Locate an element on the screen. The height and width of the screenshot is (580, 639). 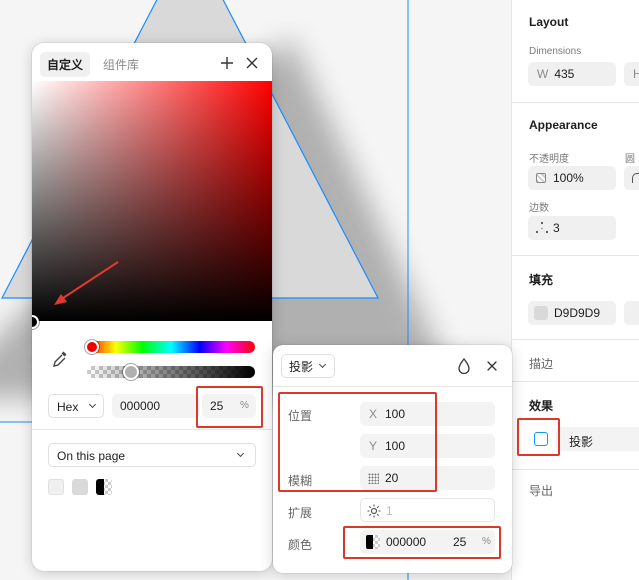
shadow-color-alpha: 25 is located at coordinates (460, 542).